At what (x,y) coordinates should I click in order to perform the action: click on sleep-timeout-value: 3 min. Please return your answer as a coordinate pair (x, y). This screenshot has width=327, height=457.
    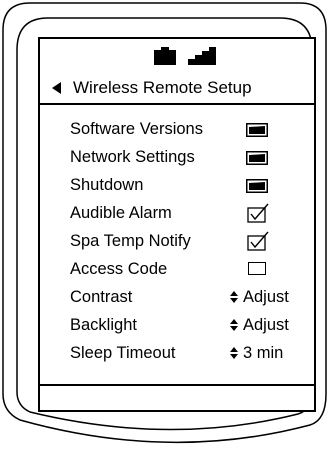
    Looking at the image, I should click on (263, 352).